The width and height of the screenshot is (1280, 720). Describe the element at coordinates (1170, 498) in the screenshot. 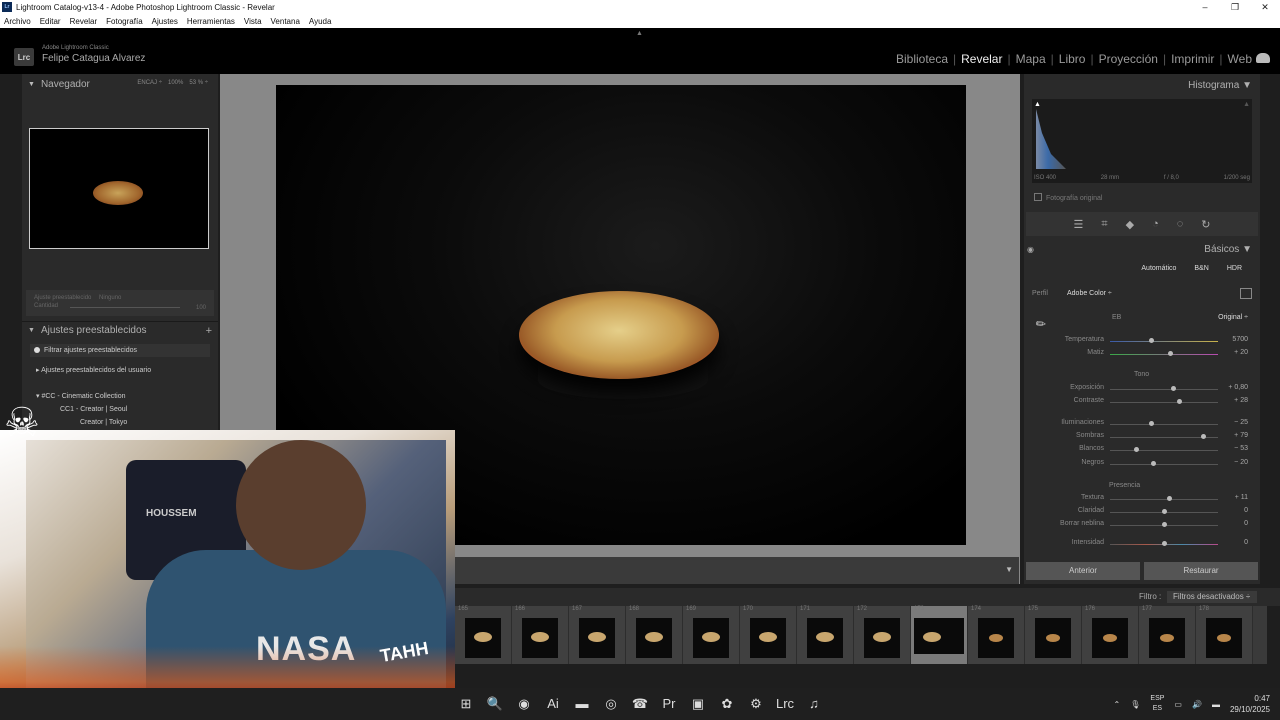

I see `textura-knob` at that location.